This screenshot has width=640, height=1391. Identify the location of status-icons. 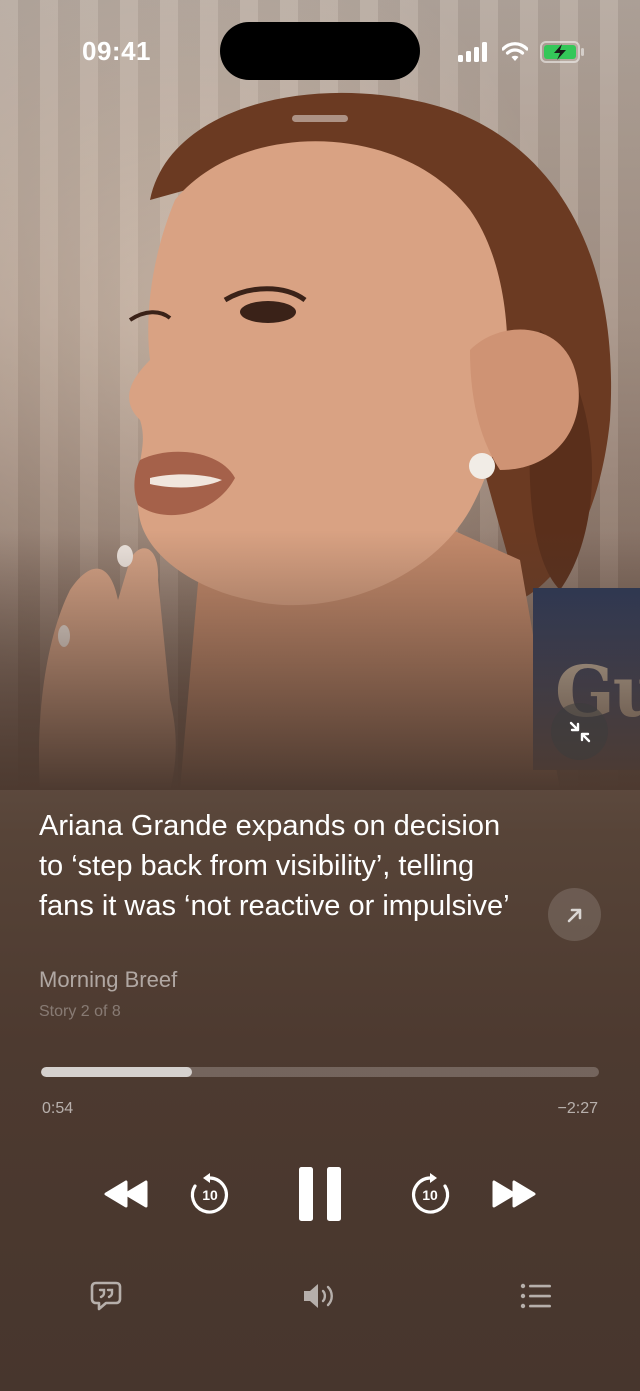
(522, 52).